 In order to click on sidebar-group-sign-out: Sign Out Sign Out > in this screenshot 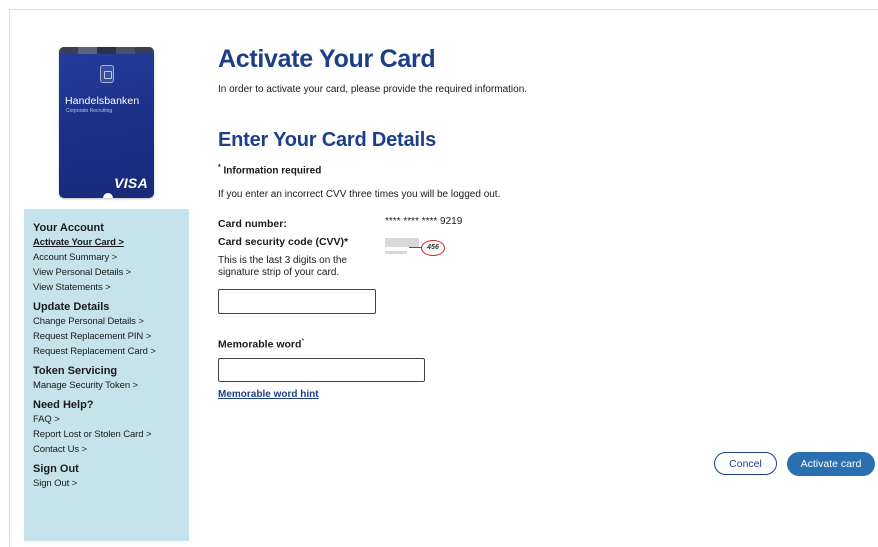, I will do `click(111, 477)`.